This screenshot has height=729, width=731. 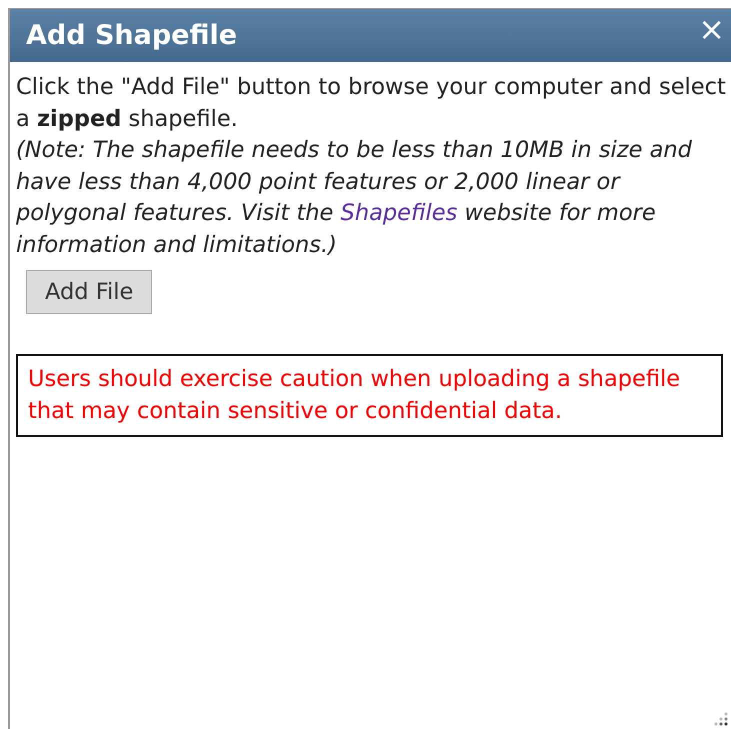 What do you see at coordinates (354, 395) in the screenshot?
I see `warning-text: Users should exercise caution when uploading a shapefile that may contain sensitive or confidential data.` at bounding box center [354, 395].